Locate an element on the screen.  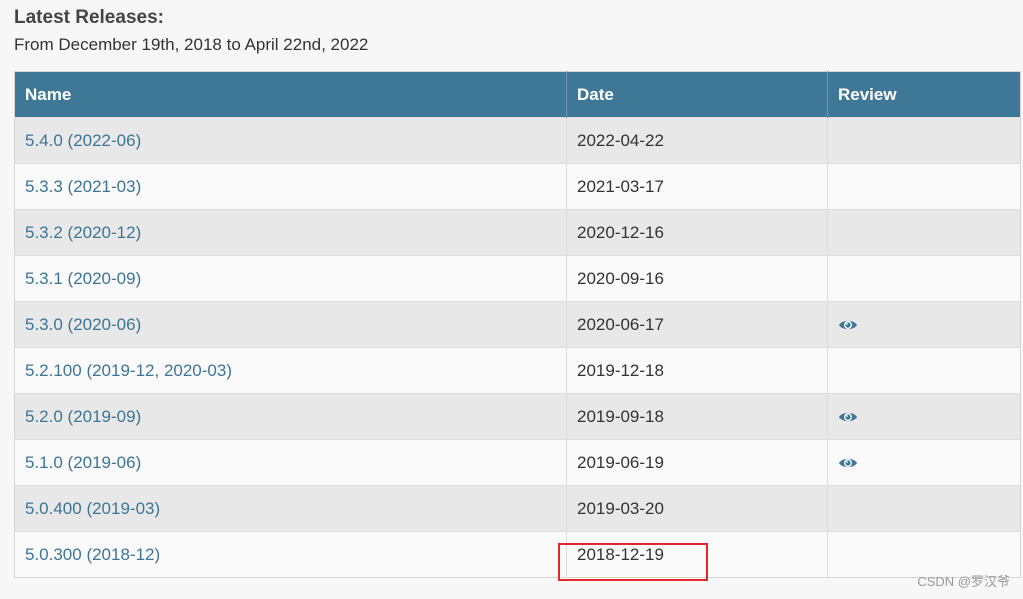
release-link: 5.4.0 (2022-06) is located at coordinates (83, 140).